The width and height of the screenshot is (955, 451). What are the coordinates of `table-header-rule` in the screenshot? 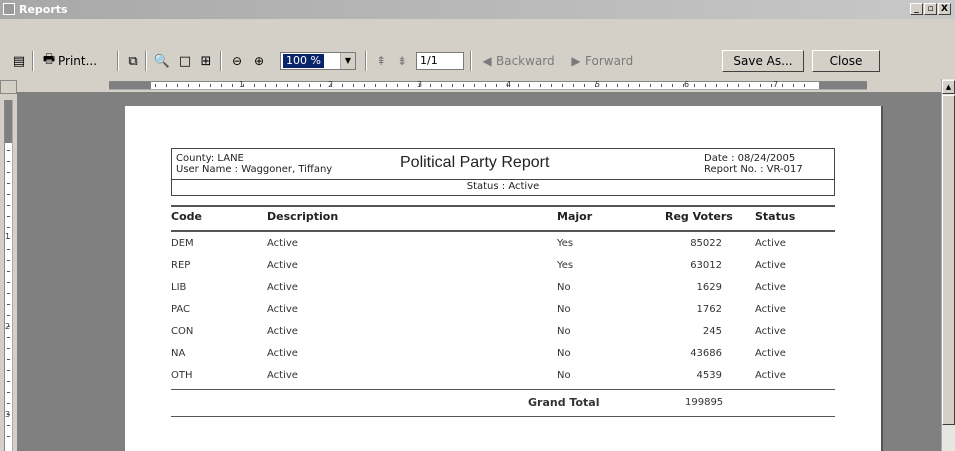 It's located at (503, 231).